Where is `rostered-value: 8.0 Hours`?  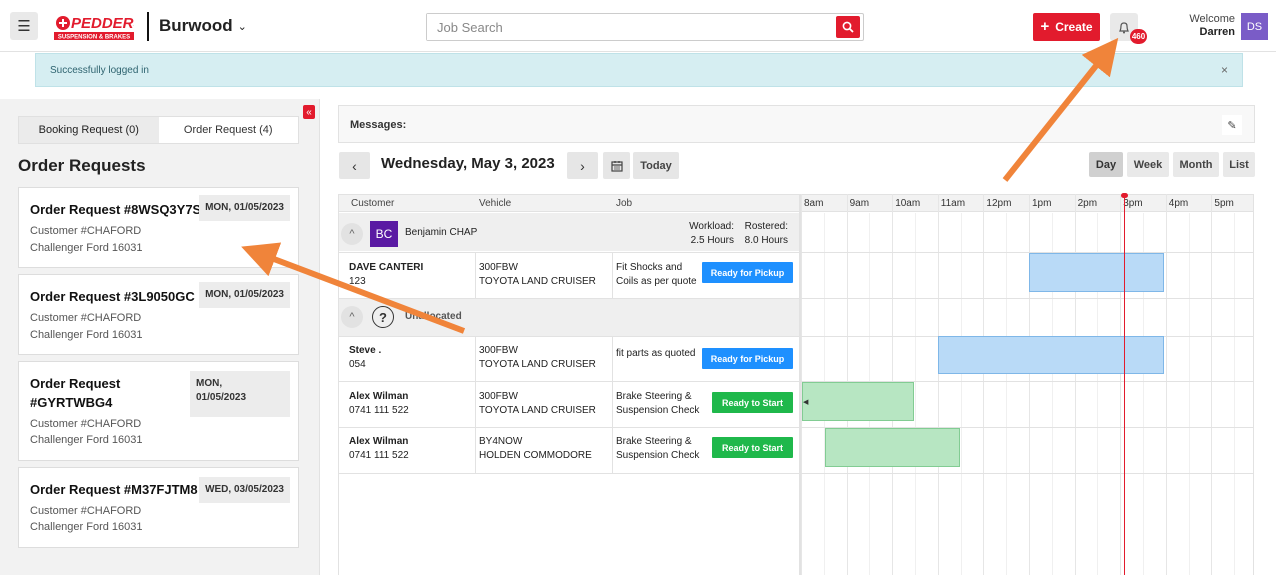
rostered-value: 8.0 Hours is located at coordinates (766, 240).